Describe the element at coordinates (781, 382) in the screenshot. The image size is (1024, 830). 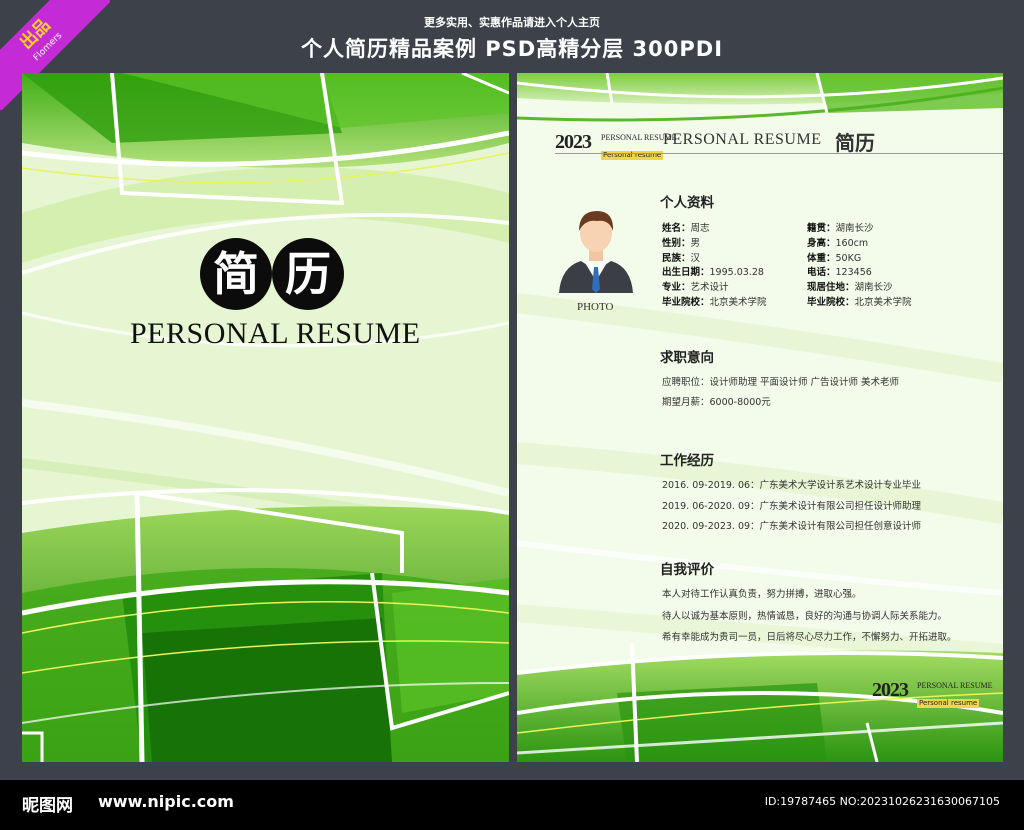
I see `intent-line: 应聘职位：设计师助理 平面设计师 广告设计师 美术老师` at that location.